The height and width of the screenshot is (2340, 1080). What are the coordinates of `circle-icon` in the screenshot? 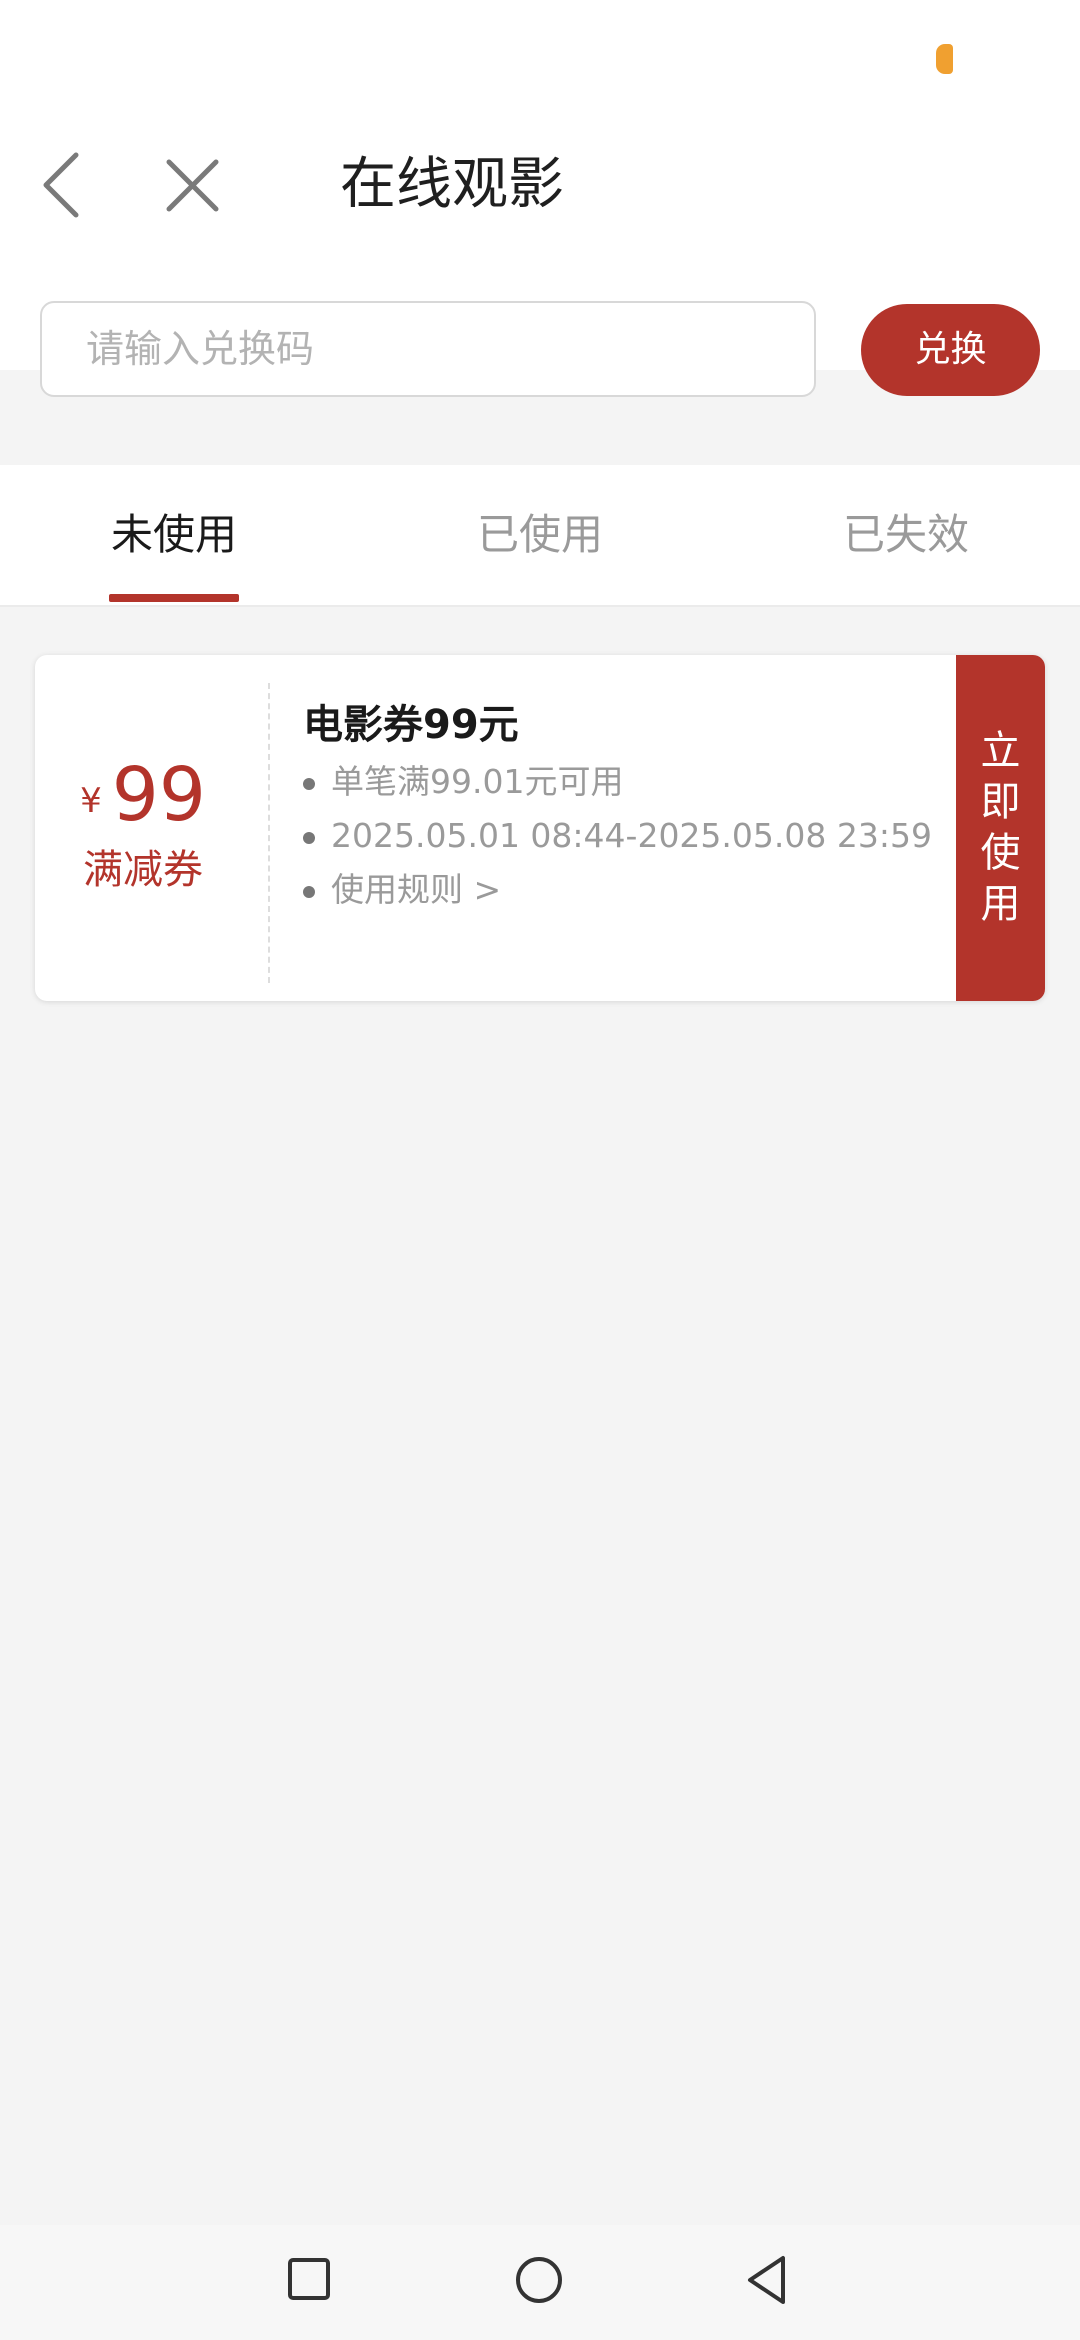 It's located at (539, 2280).